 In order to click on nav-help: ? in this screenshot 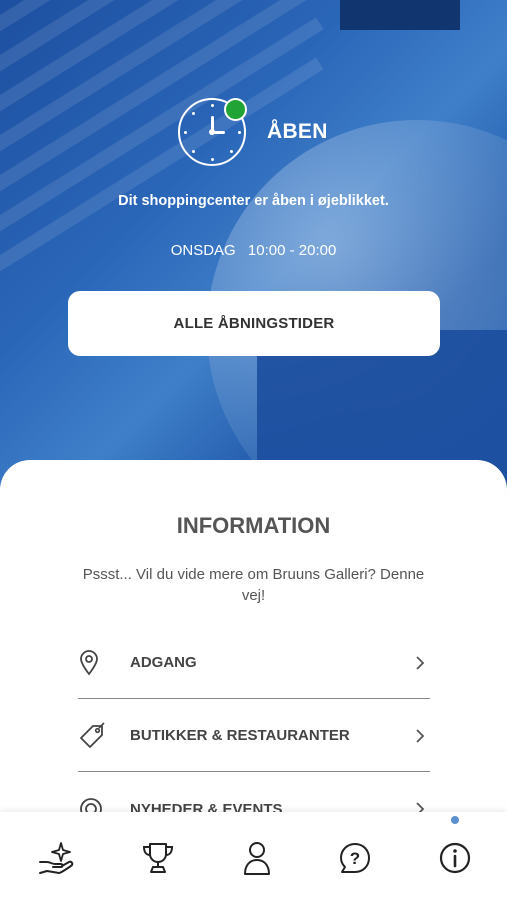, I will do `click(355, 858)`.